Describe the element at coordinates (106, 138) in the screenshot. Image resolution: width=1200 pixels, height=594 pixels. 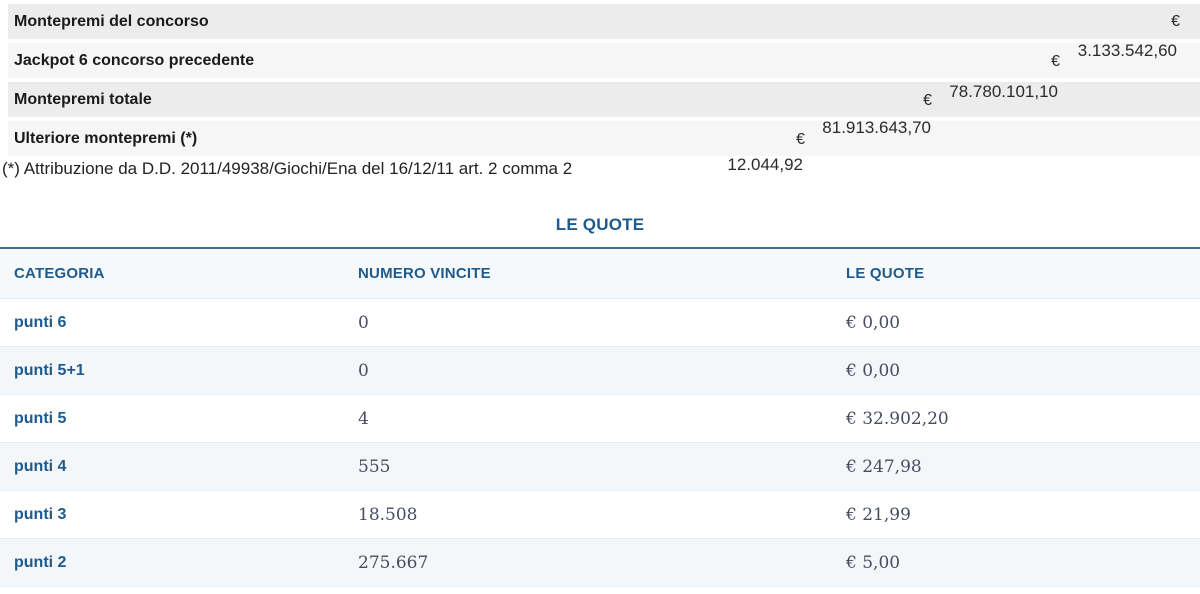
I see `montepremi-row-label: Ulteriore montepremi (*)` at that location.